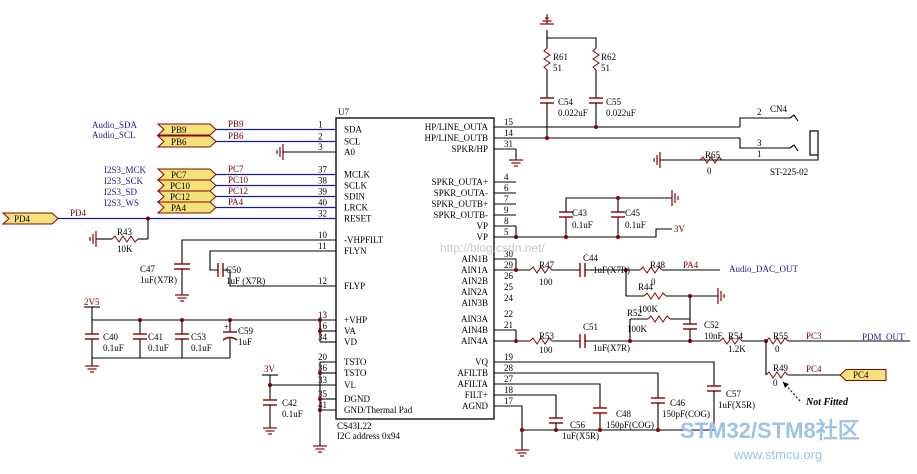  I want to click on cn4-ref: CN4, so click(779, 109).